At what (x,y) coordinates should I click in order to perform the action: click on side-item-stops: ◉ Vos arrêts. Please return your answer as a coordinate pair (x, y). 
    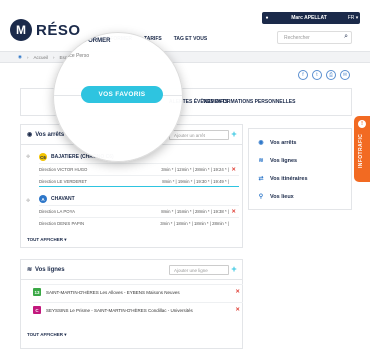
    Looking at the image, I should click on (277, 143).